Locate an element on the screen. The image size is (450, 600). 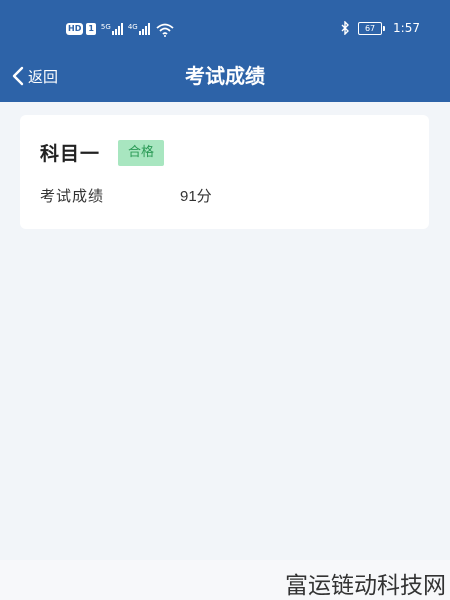
score-value: 91分 is located at coordinates (196, 196).